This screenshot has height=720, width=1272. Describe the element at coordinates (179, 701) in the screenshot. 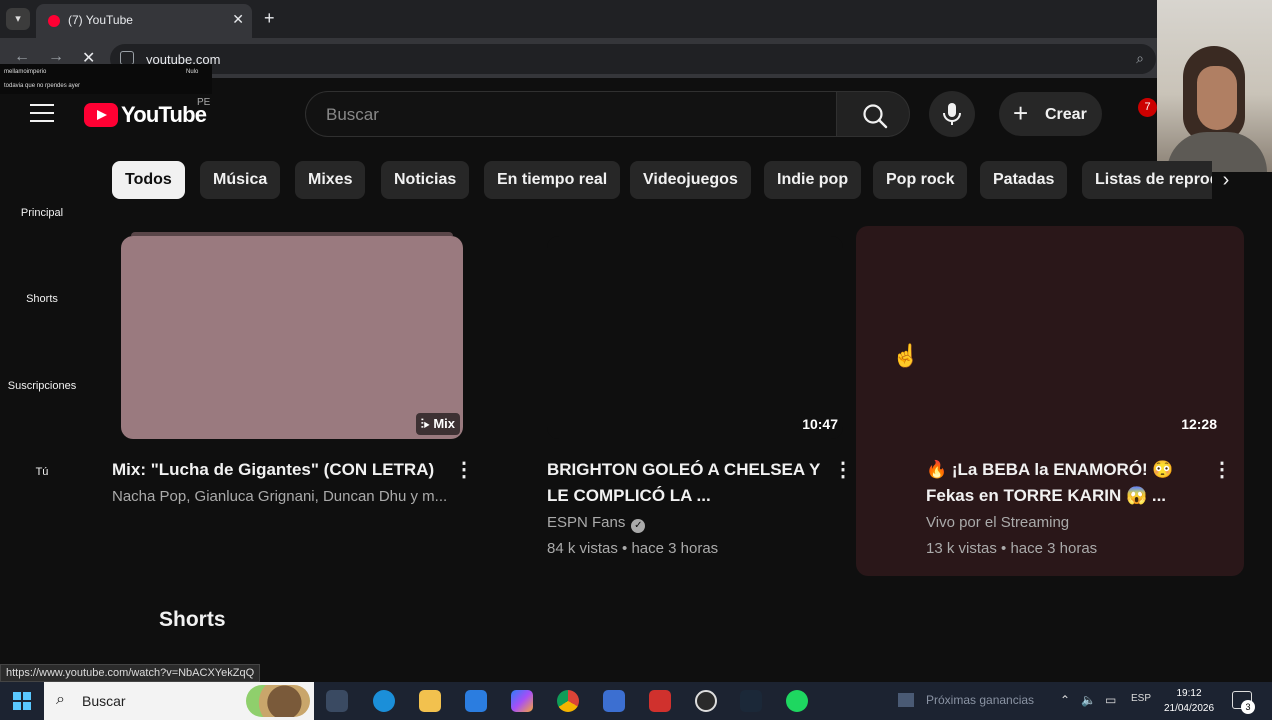

I see `taskbar-search: ⌕ Buscar` at that location.